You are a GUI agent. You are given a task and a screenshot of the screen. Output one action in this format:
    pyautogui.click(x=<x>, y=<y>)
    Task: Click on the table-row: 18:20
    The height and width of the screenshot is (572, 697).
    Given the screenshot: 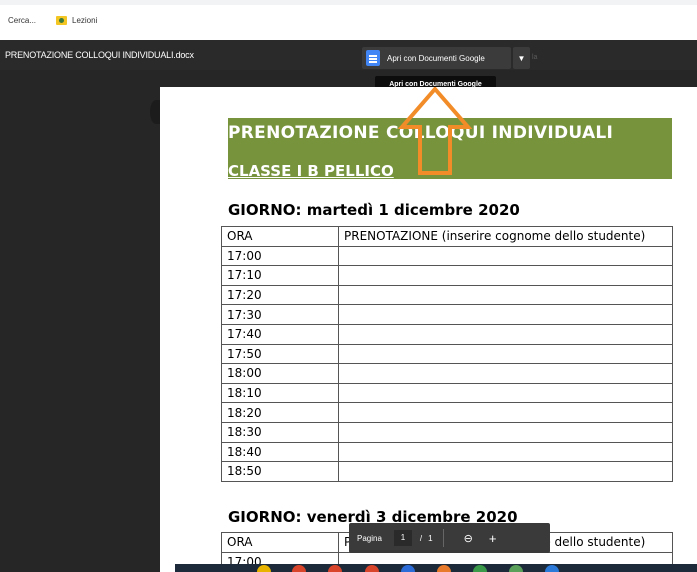 What is the action you would take?
    pyautogui.click(x=447, y=412)
    